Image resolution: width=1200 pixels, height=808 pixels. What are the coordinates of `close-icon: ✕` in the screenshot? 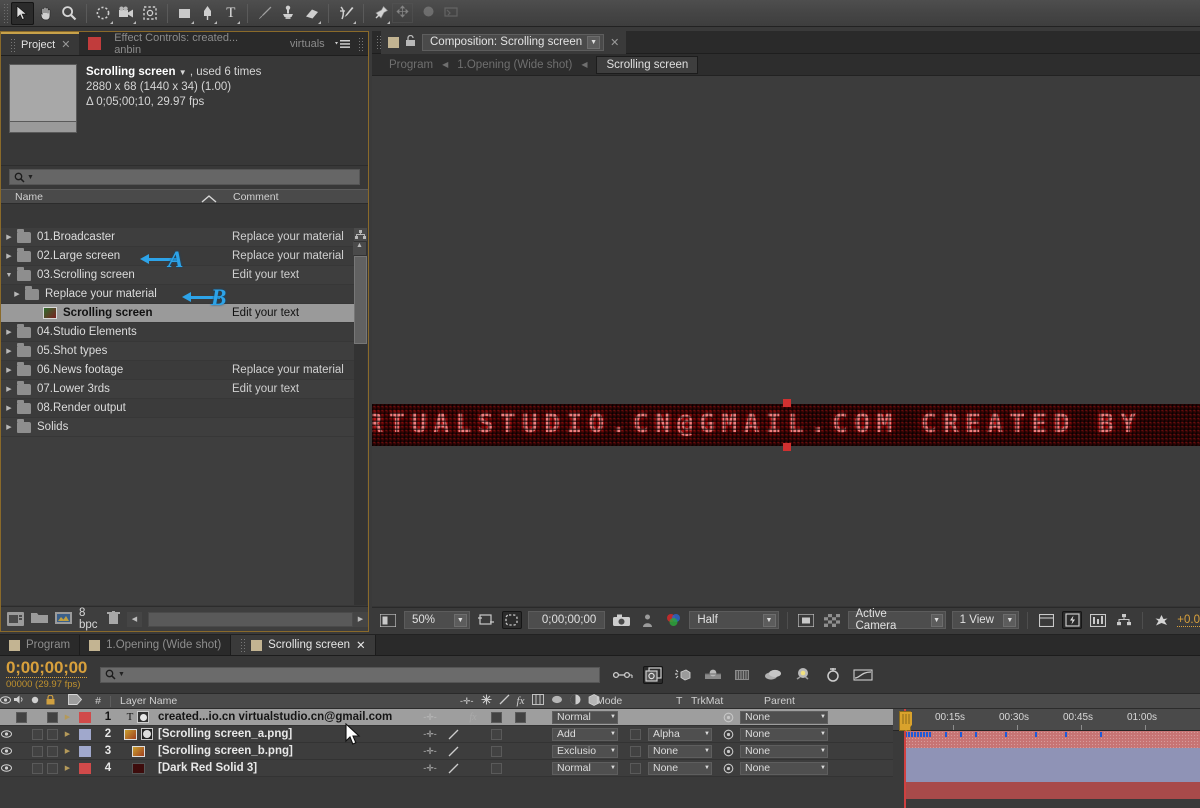 It's located at (614, 42).